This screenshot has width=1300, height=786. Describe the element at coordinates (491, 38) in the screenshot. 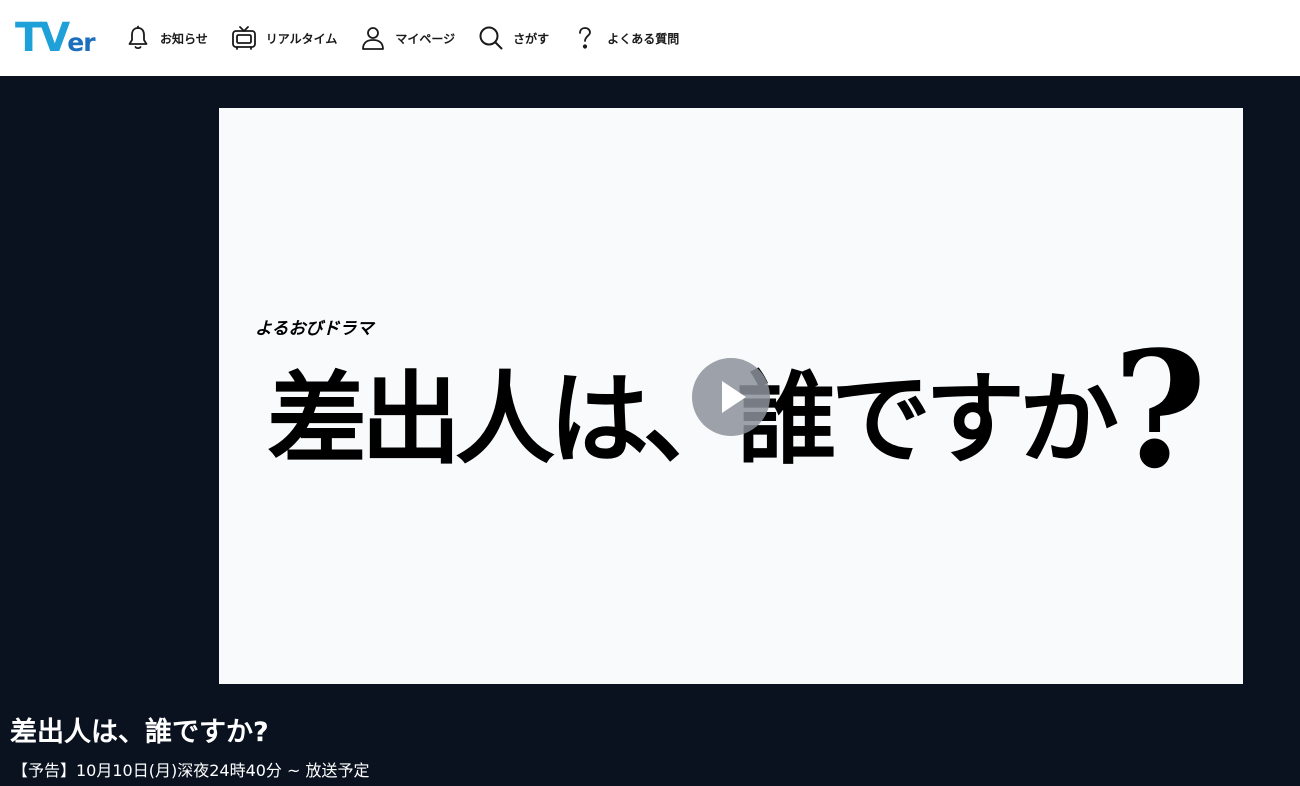

I see `search-icon` at that location.